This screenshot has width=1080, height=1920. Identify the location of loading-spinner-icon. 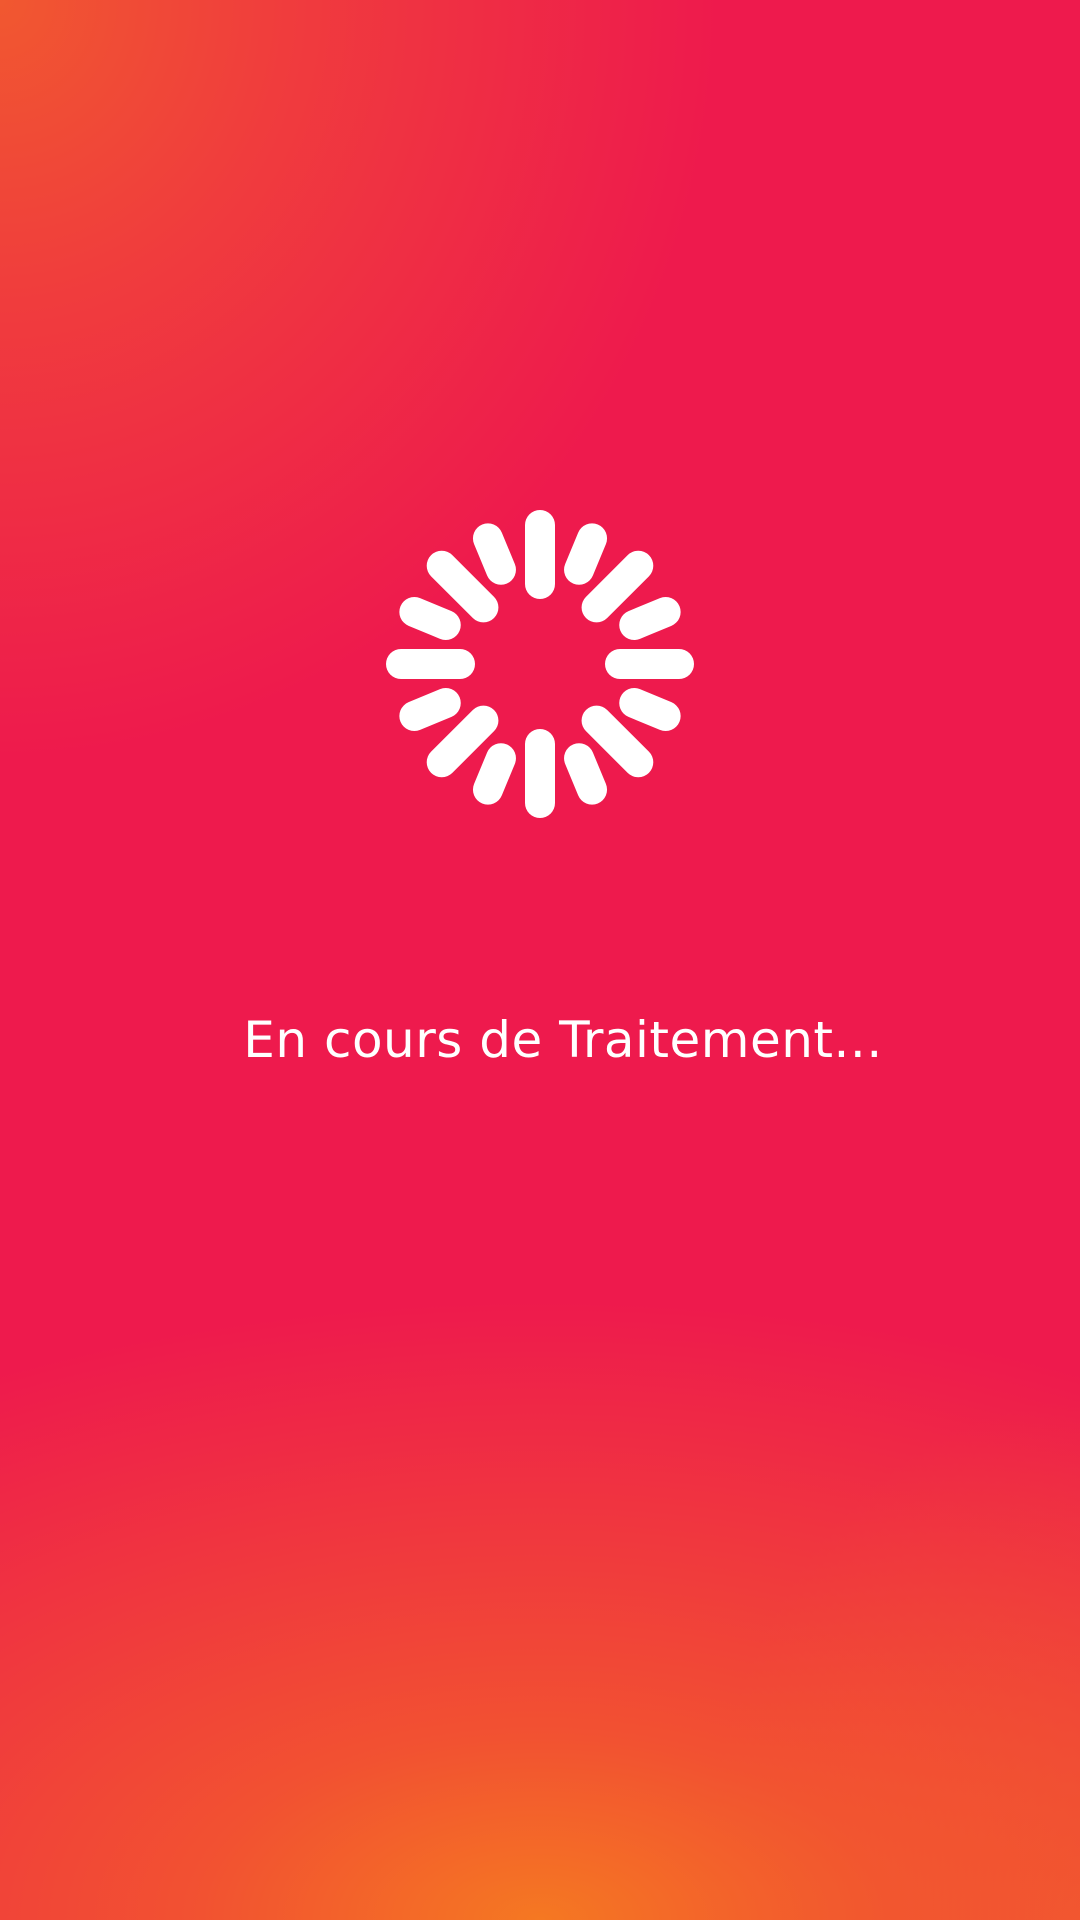
(540, 664).